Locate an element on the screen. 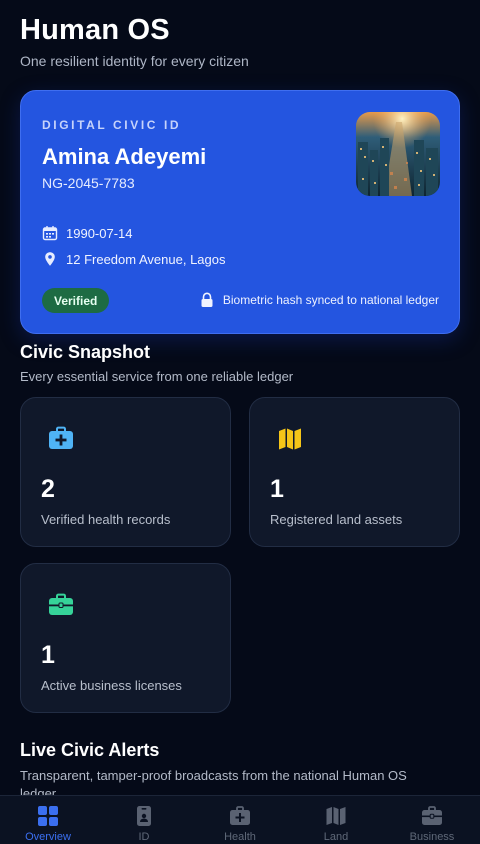 Image resolution: width=480 pixels, height=844 pixels. address-value: 12 Freedom Avenue, Lagos is located at coordinates (146, 259).